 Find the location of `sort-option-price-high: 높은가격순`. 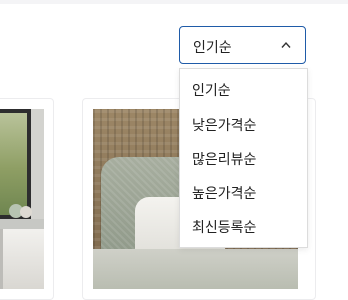

sort-option-price-high: 높은가격순 is located at coordinates (224, 193).